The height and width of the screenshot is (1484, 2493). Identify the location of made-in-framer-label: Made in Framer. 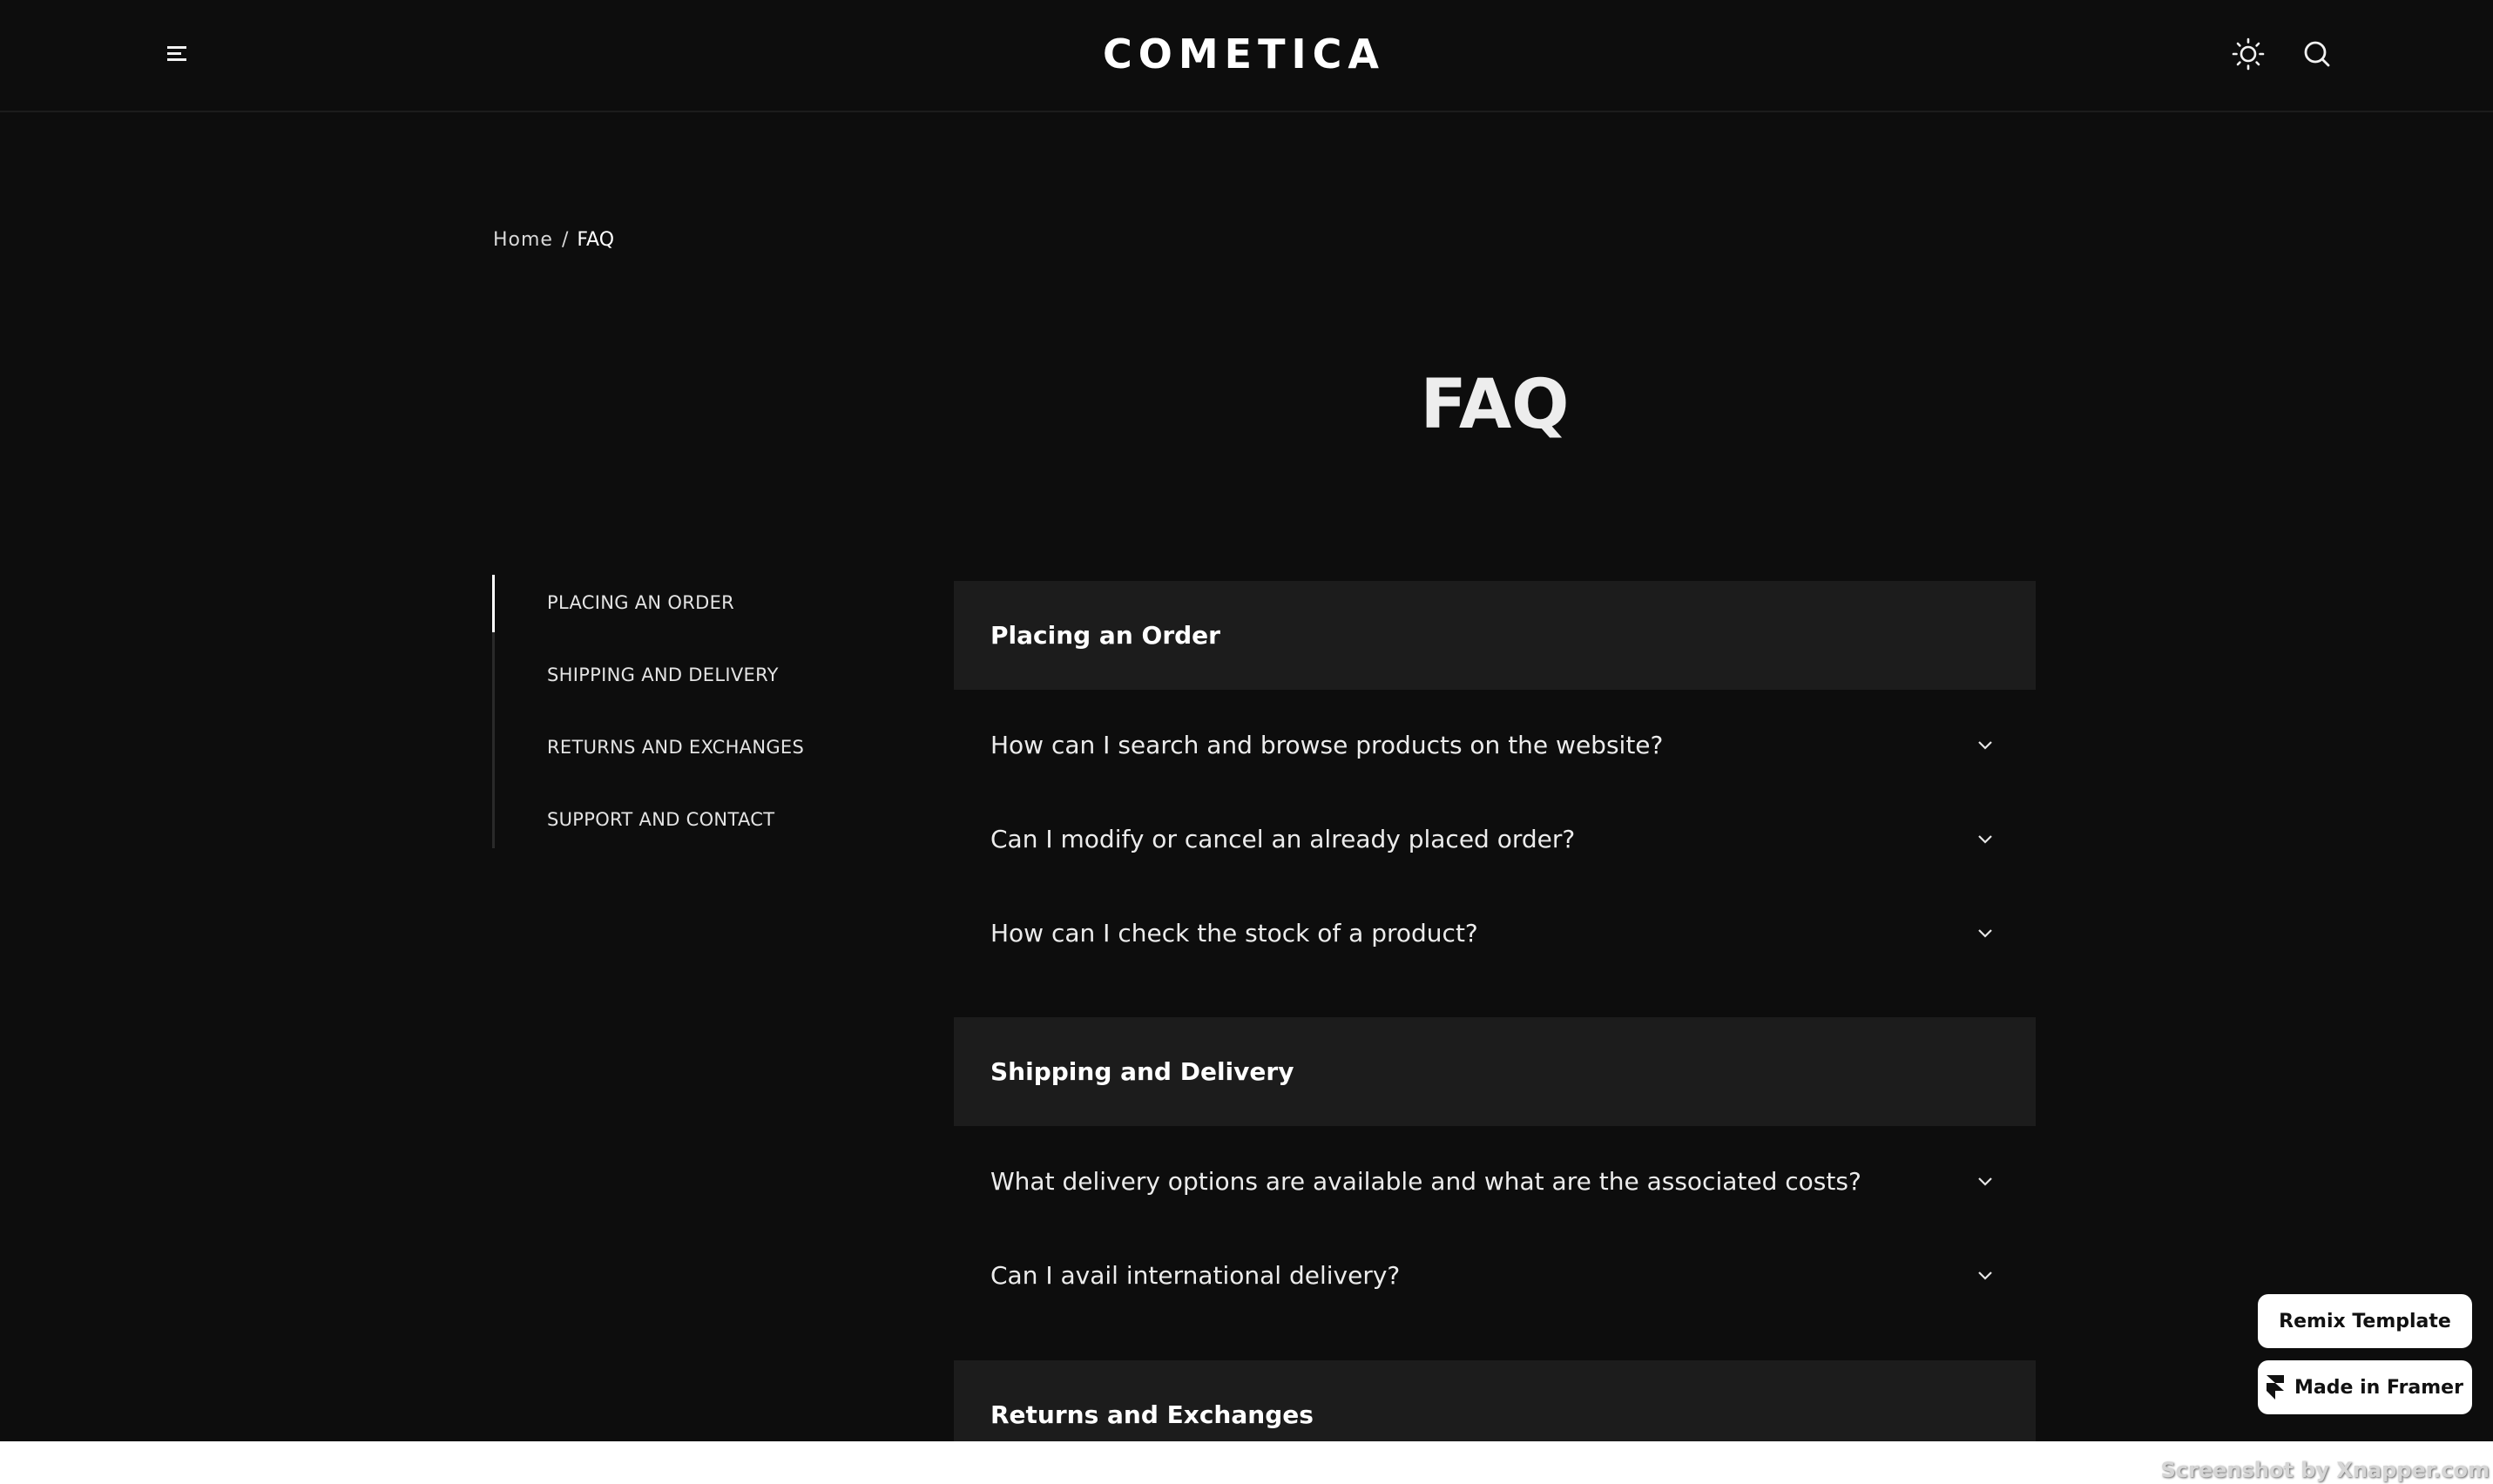
(2378, 1387).